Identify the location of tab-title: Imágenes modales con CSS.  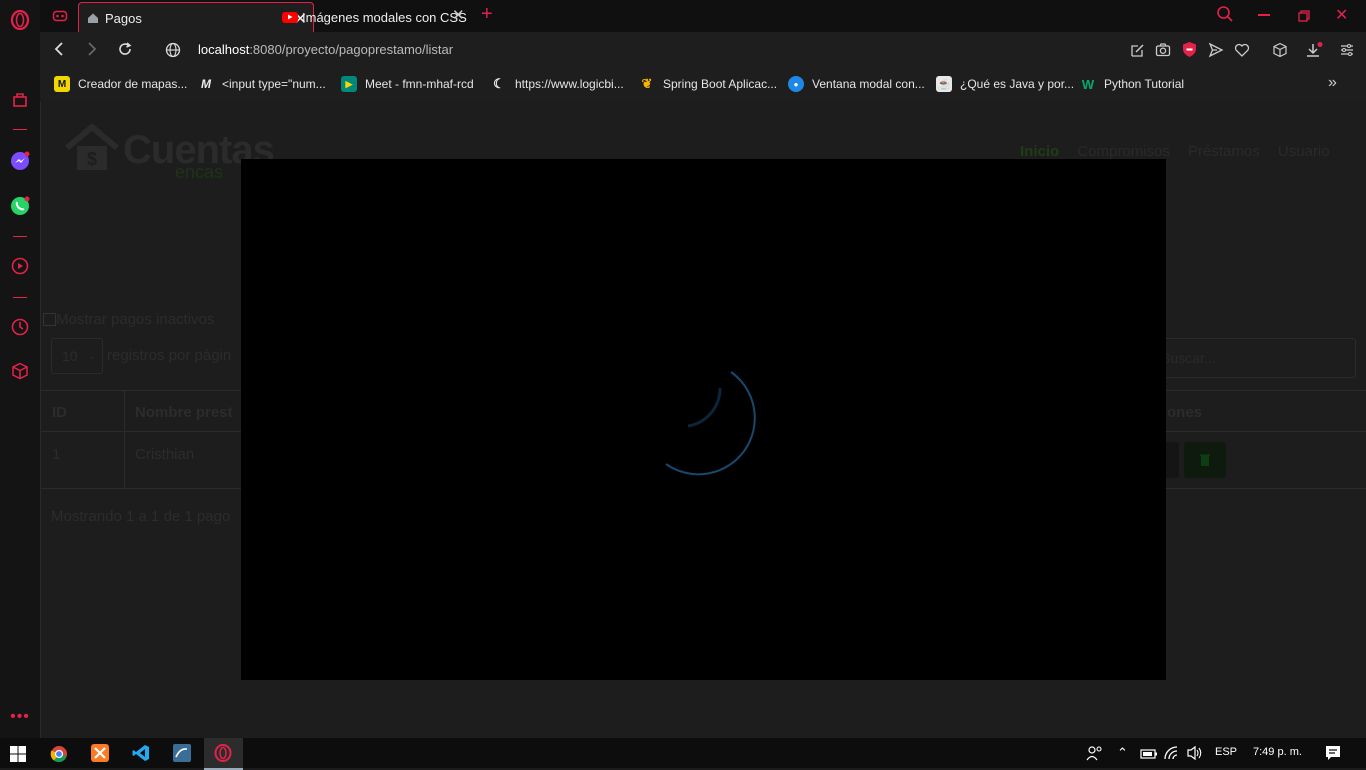
(384, 17).